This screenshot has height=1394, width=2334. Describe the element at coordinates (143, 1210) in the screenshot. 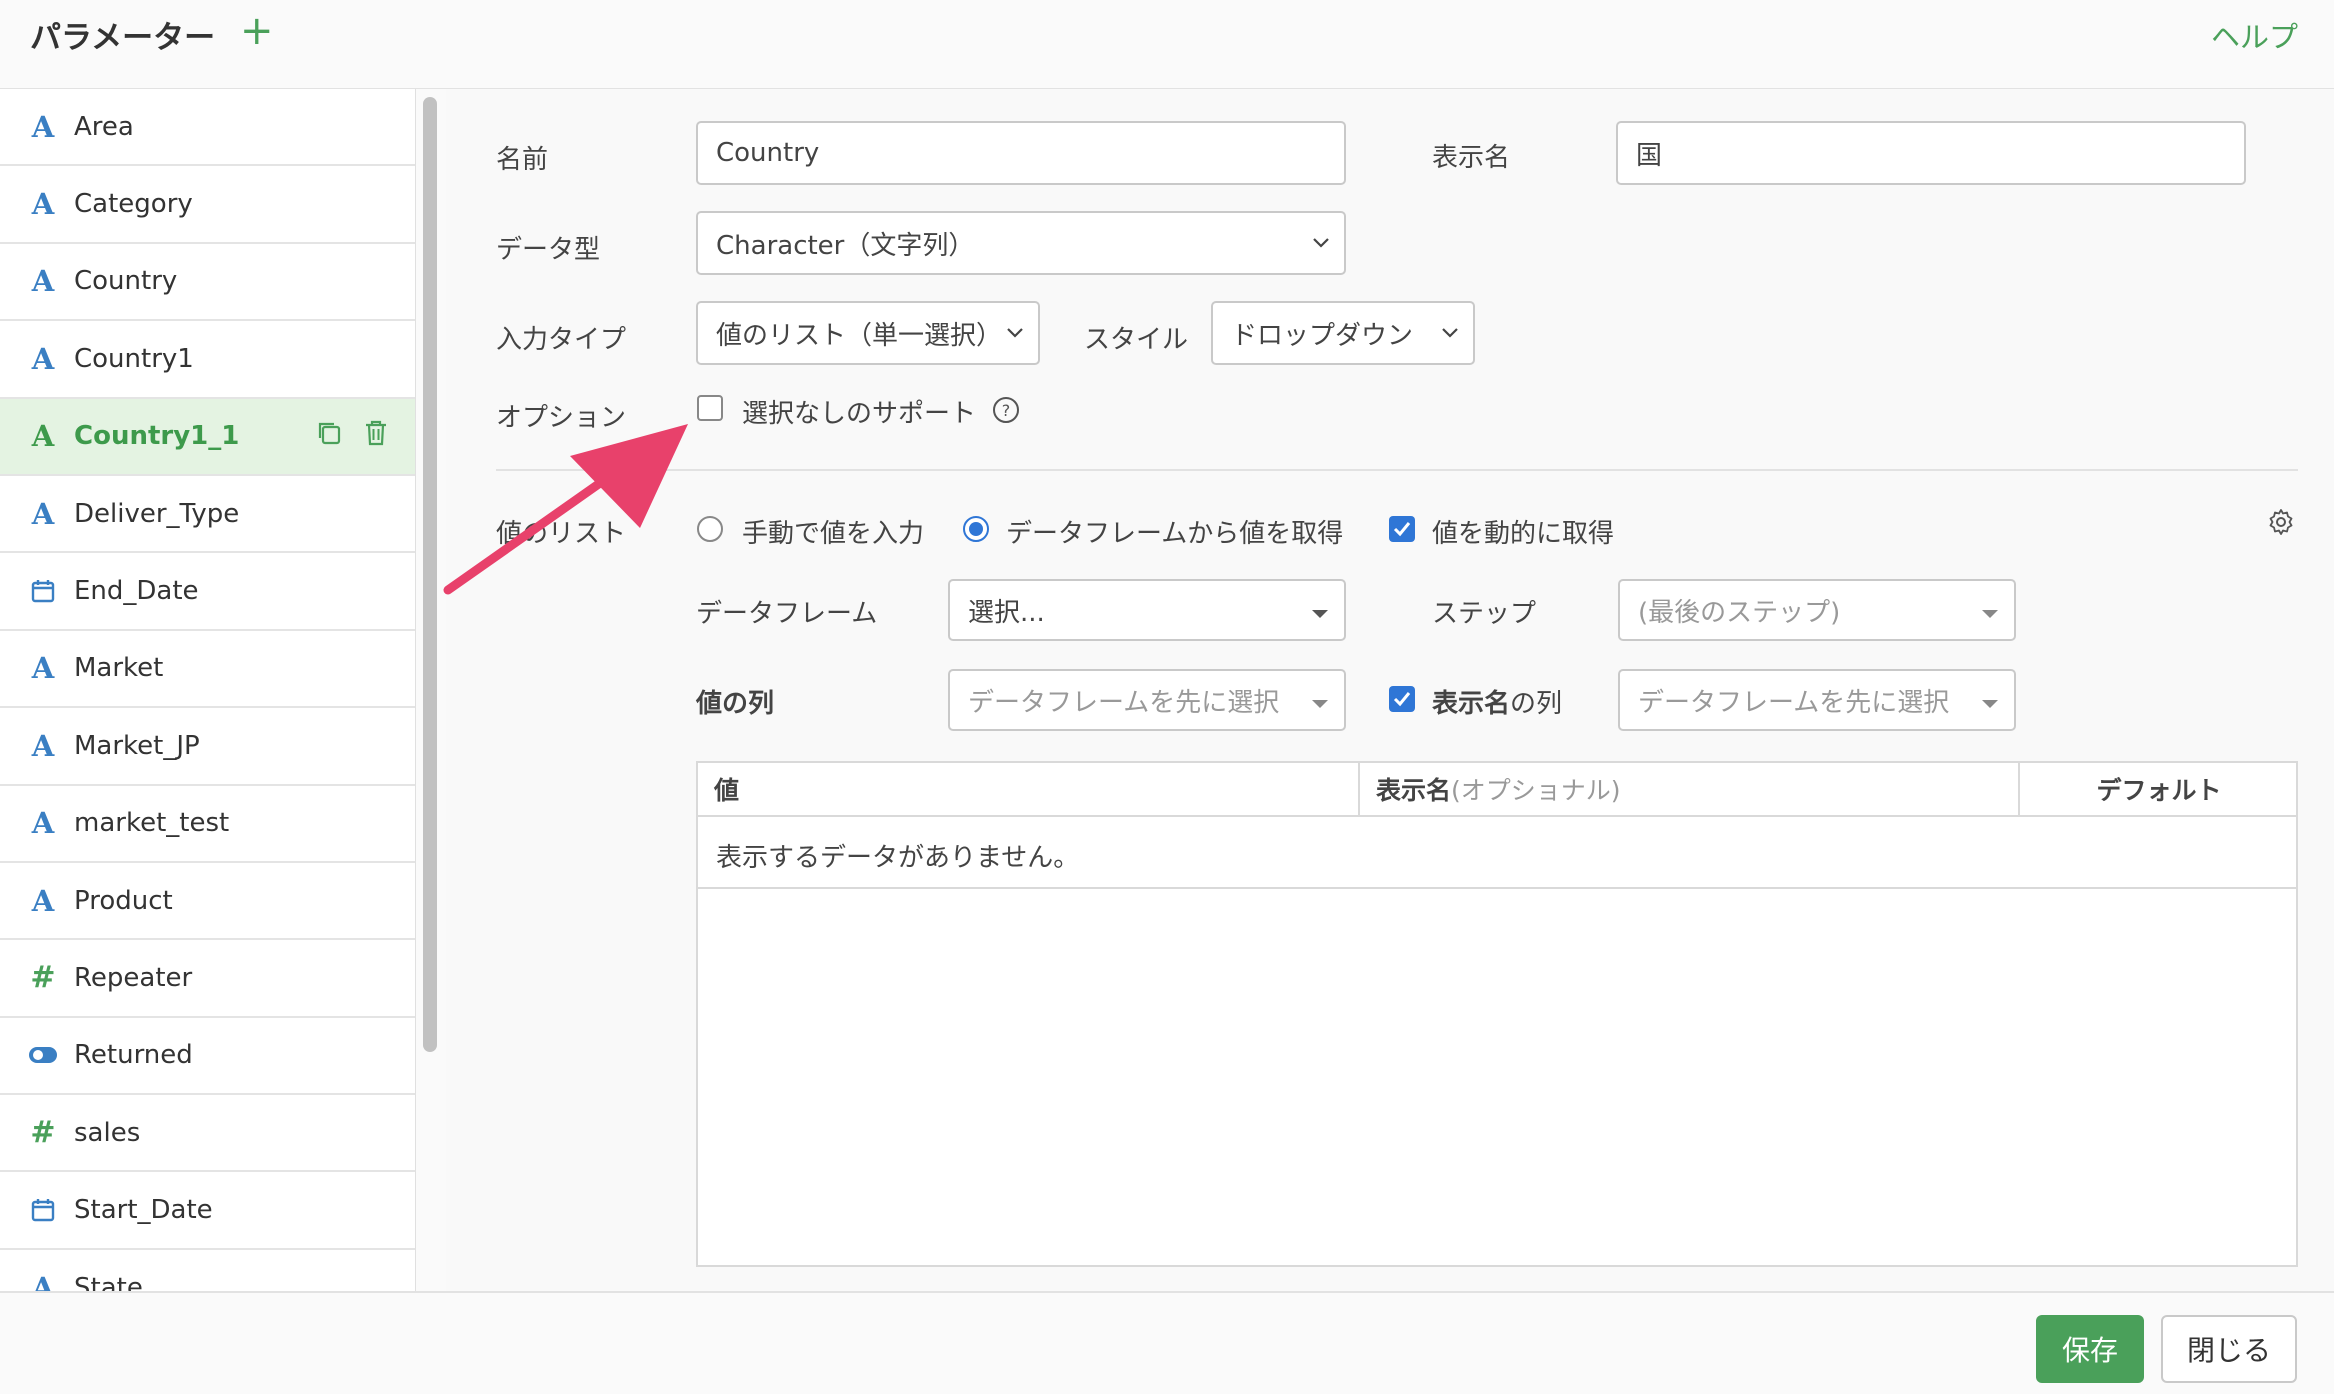

I see `sidebar-item-label: Start_Date` at that location.